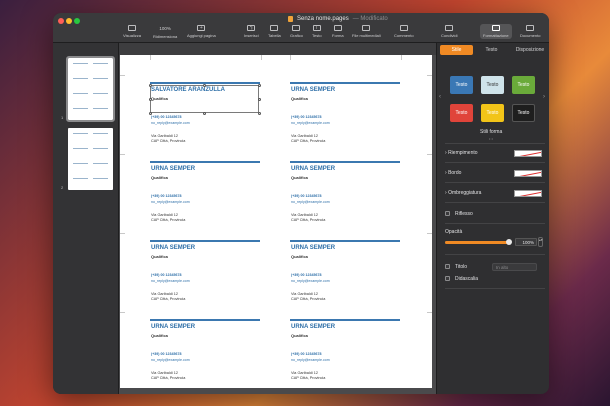  What do you see at coordinates (165, 32) in the screenshot?
I see `zoom-button: 100% Ridimensiona` at bounding box center [165, 32].